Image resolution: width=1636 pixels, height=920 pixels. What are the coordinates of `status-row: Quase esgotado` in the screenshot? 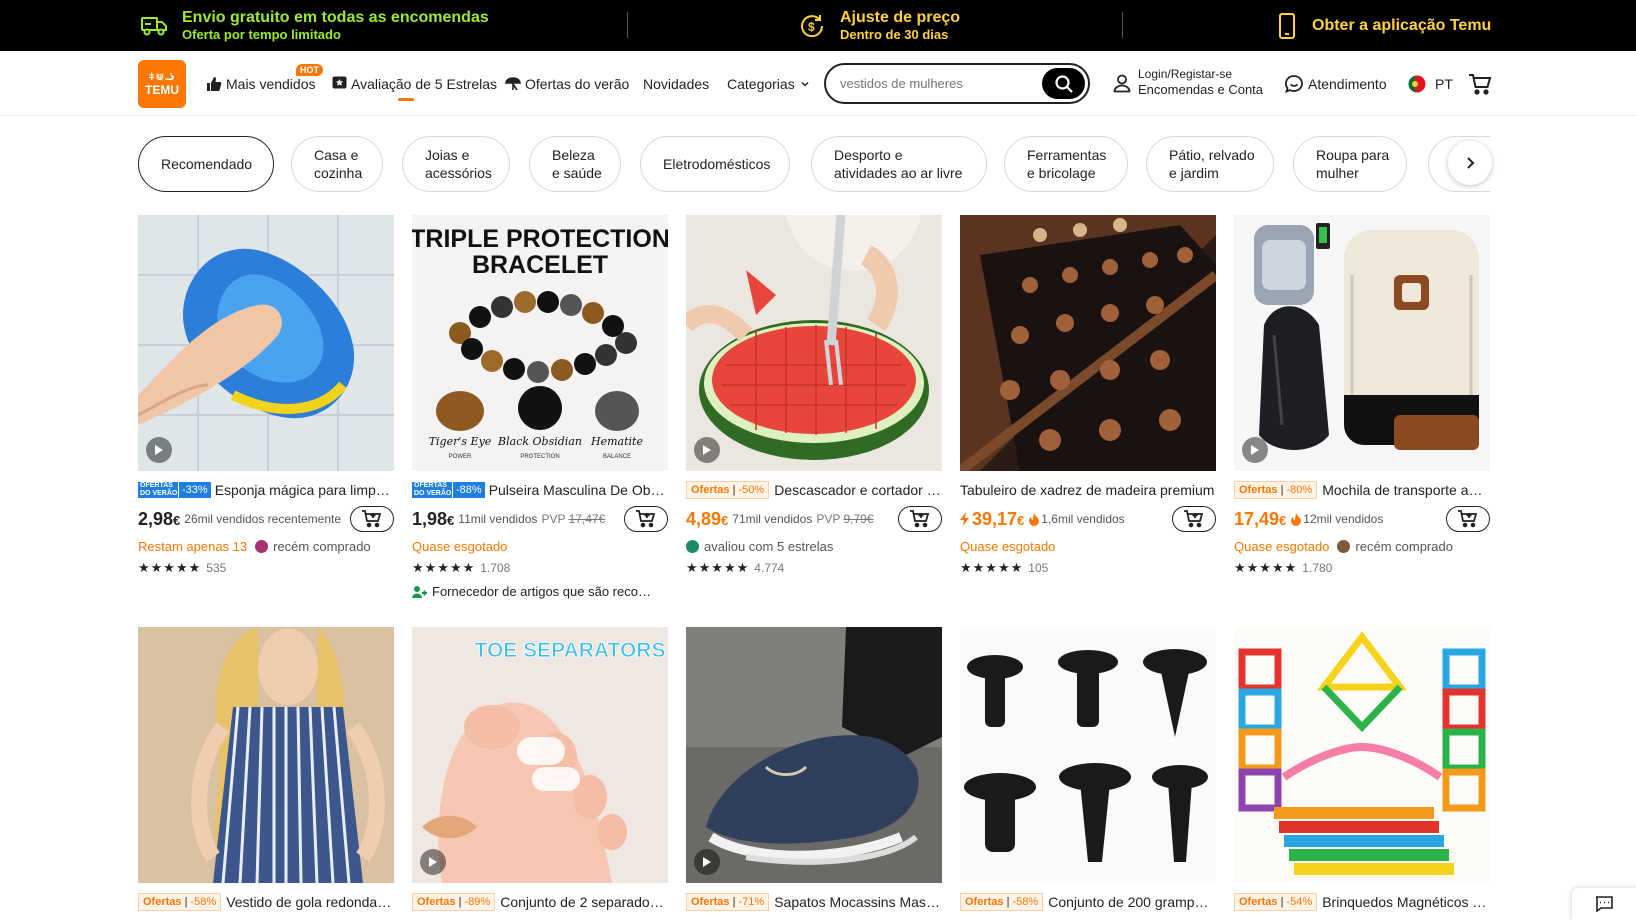 It's located at (540, 546).